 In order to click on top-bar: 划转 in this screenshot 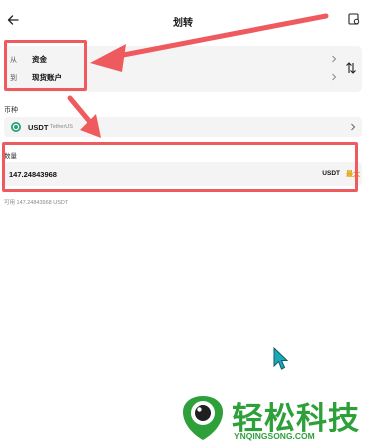, I will do `click(183, 22)`.